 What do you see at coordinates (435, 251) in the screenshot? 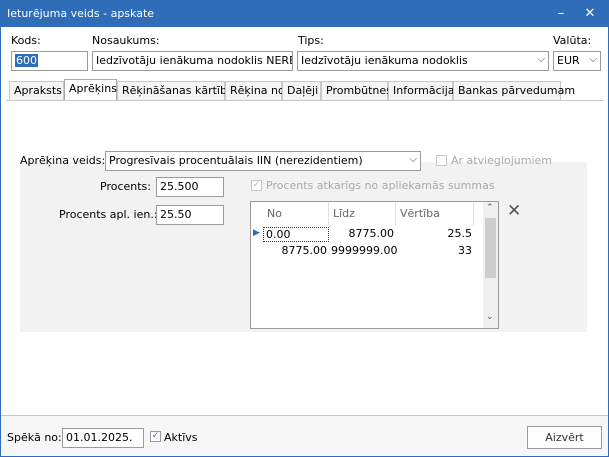
I see `cell-vertiba: 33` at bounding box center [435, 251].